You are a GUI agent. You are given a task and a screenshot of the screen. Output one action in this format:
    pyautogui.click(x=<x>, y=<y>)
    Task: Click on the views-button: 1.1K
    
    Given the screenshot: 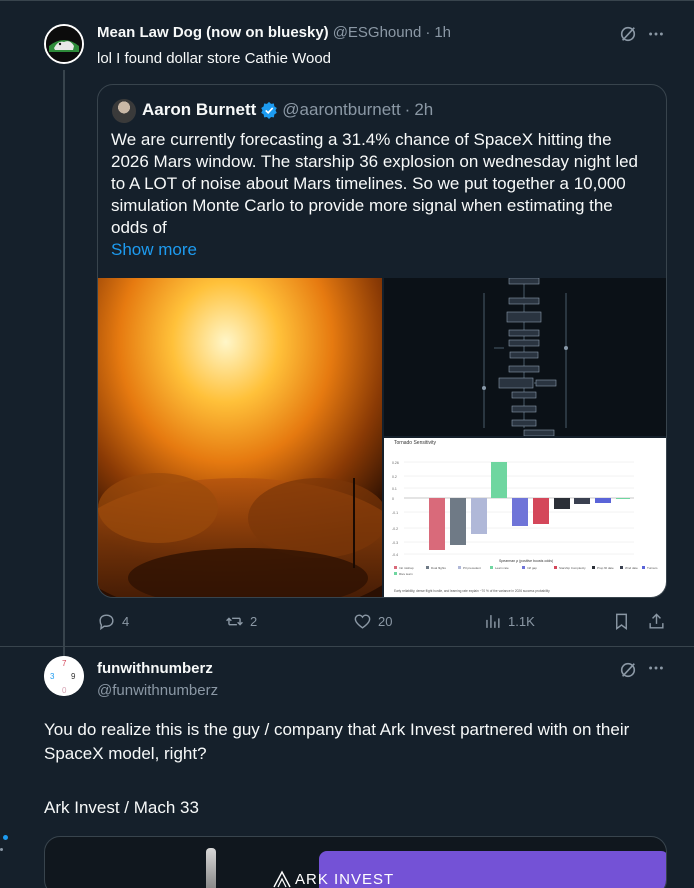 What is the action you would take?
    pyautogui.click(x=509, y=621)
    